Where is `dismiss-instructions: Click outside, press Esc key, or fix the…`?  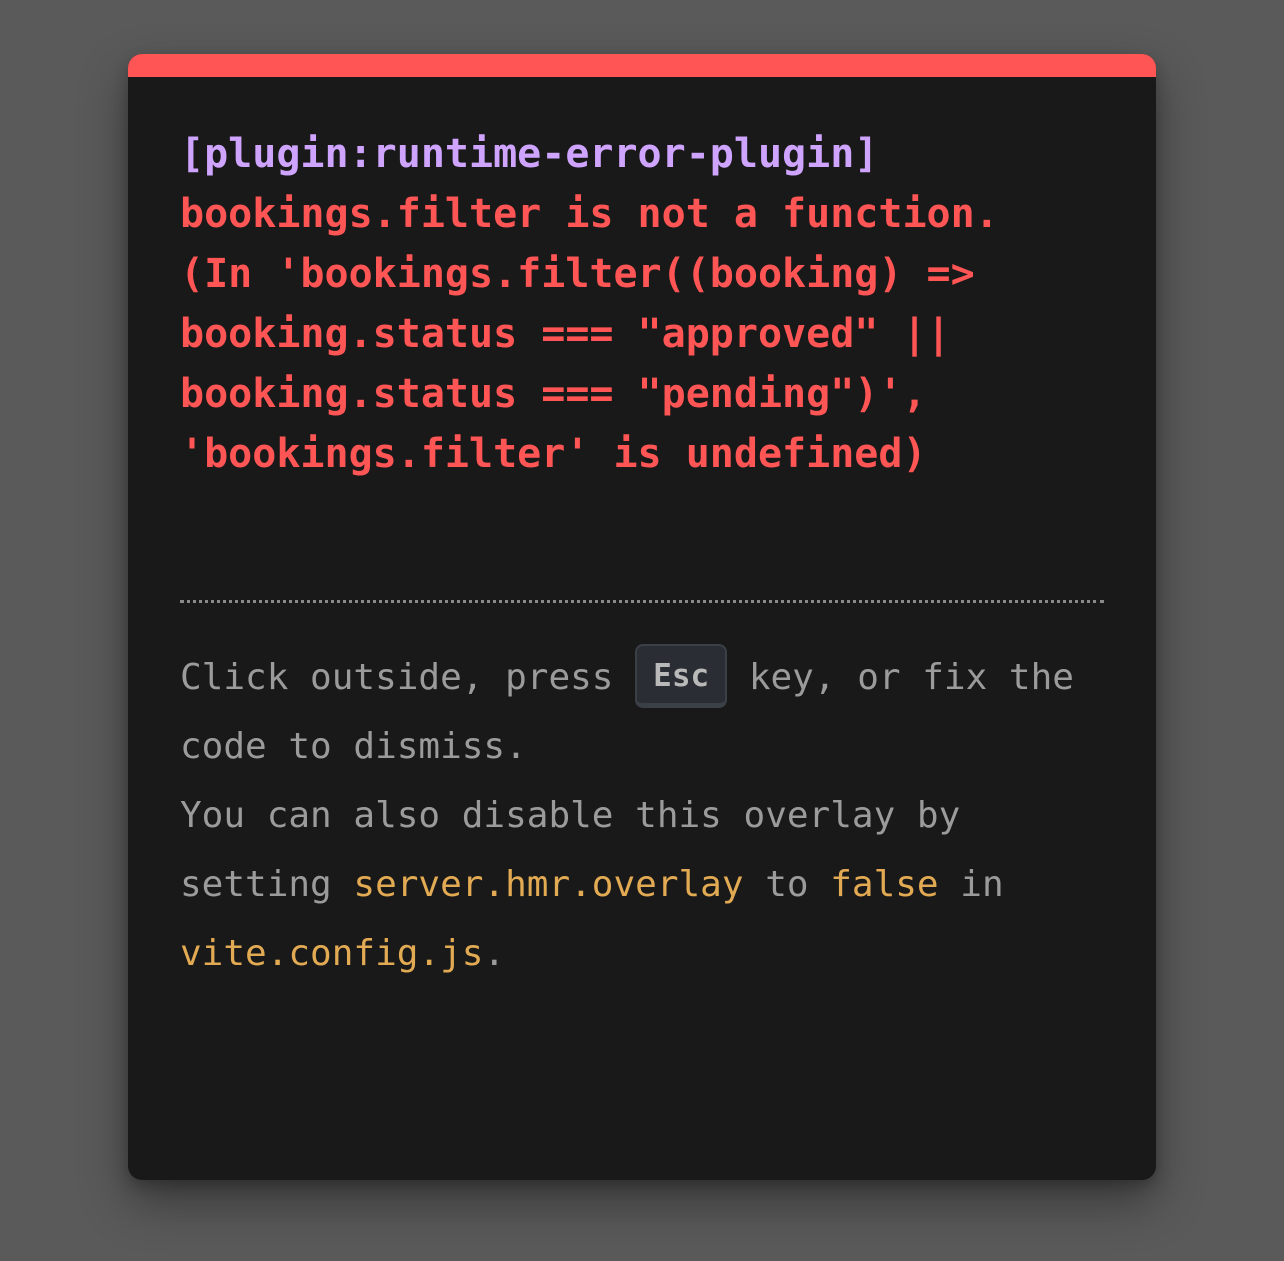 dismiss-instructions: Click outside, press Esc key, or fix the… is located at coordinates (642, 712).